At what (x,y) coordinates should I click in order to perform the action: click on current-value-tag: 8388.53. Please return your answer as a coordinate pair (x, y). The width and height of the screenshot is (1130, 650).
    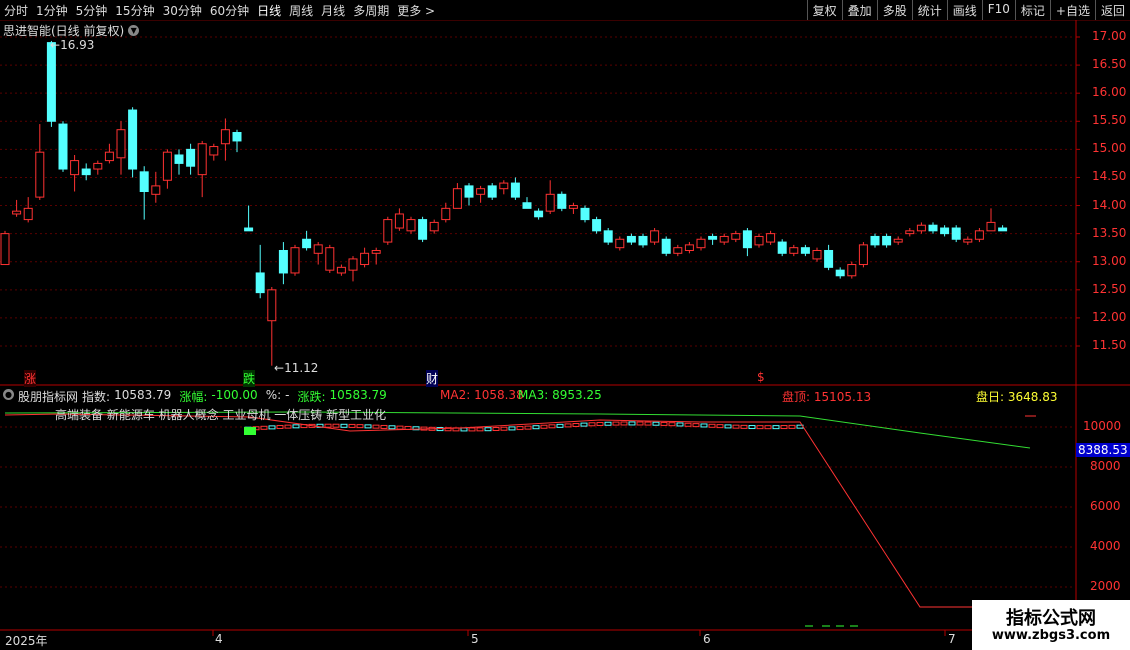
    Looking at the image, I should click on (1103, 450).